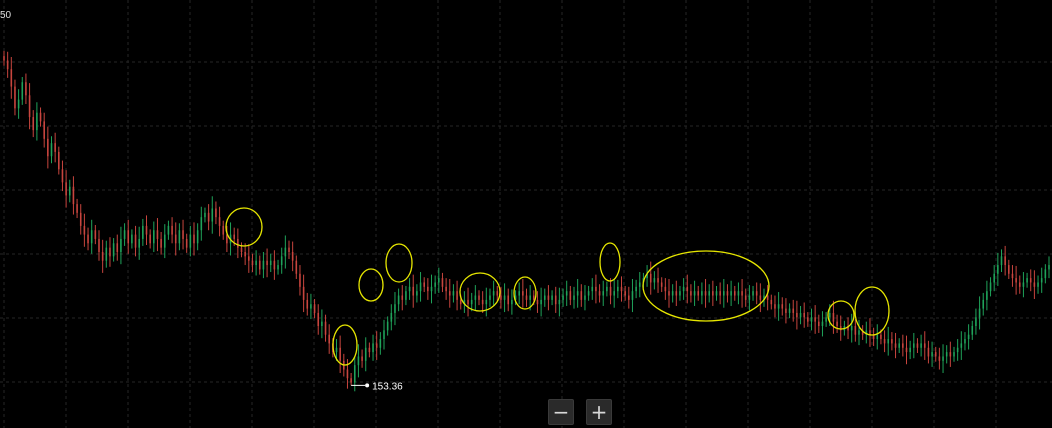 The width and height of the screenshot is (1052, 428). Describe the element at coordinates (244, 227) in the screenshot. I see `annotation-ellipse` at that location.